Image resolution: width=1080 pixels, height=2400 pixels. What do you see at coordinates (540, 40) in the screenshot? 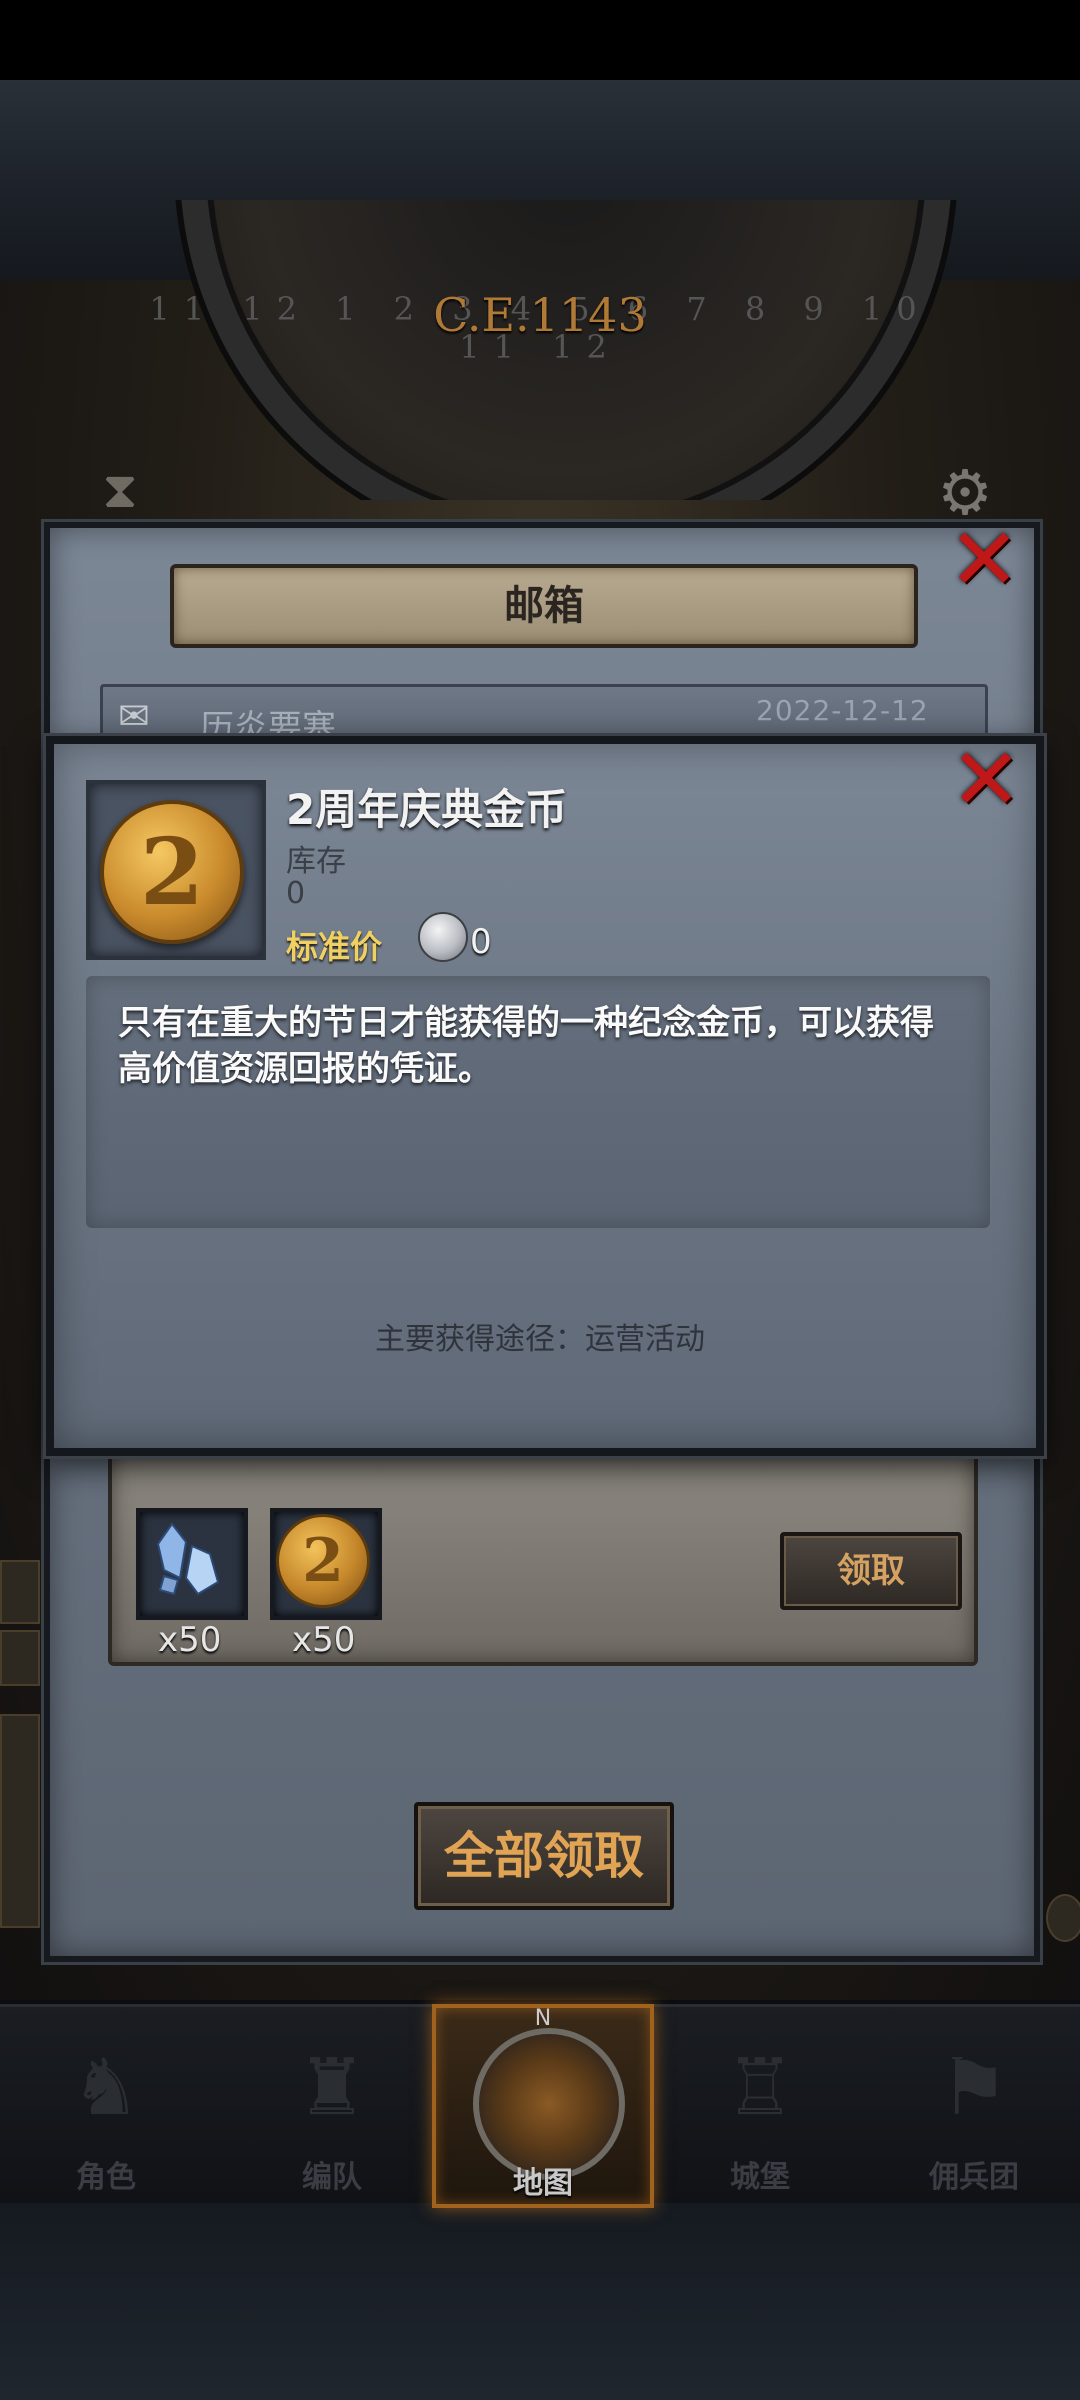
I see `status-bar-area` at bounding box center [540, 40].